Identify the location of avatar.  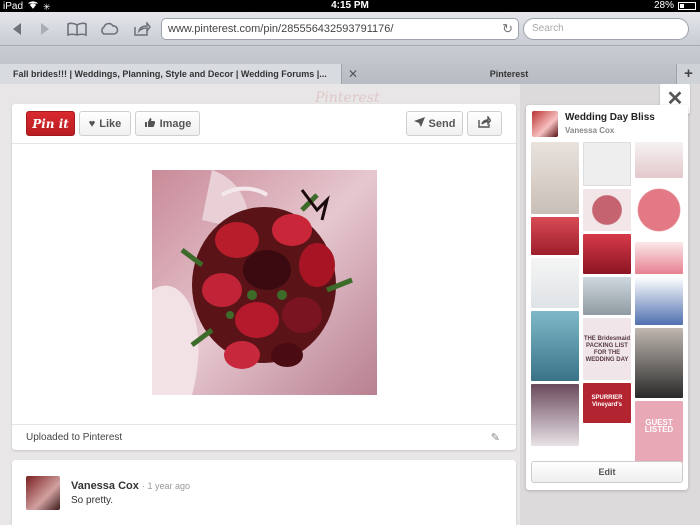
(43, 493).